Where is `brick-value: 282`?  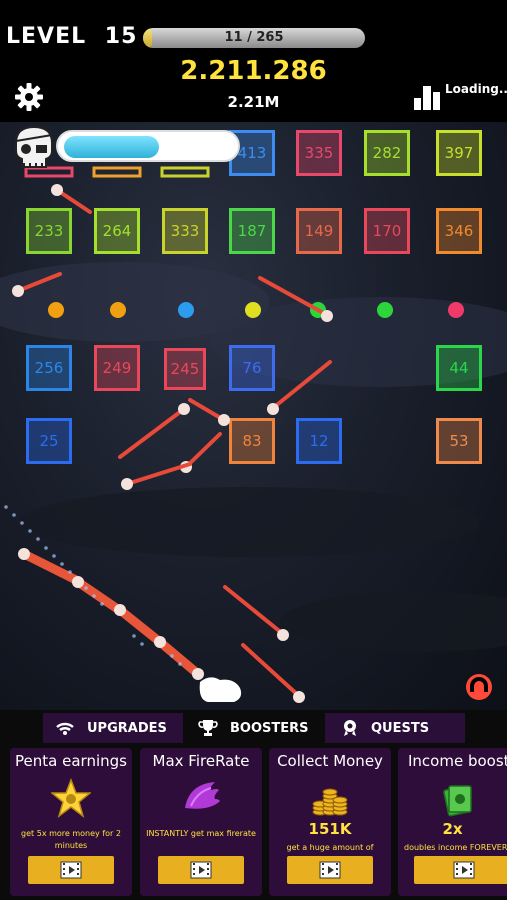 brick-value: 282 is located at coordinates (387, 153).